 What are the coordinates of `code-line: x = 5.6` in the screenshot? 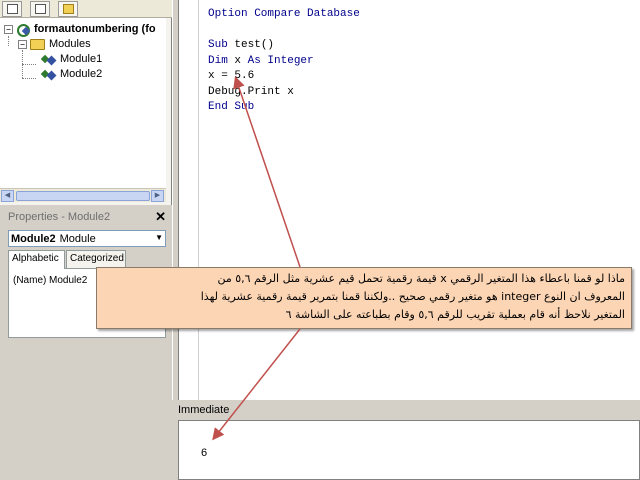 It's located at (231, 76).